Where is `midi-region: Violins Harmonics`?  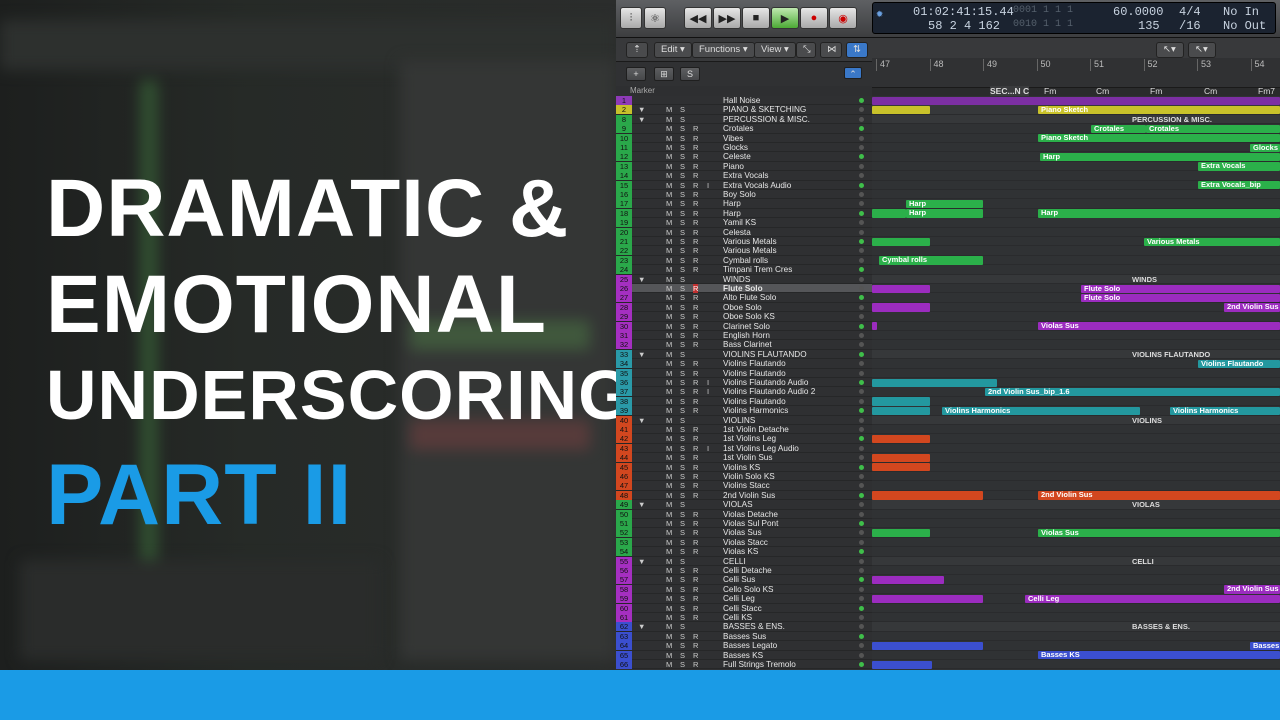
midi-region: Violins Harmonics is located at coordinates (1041, 411).